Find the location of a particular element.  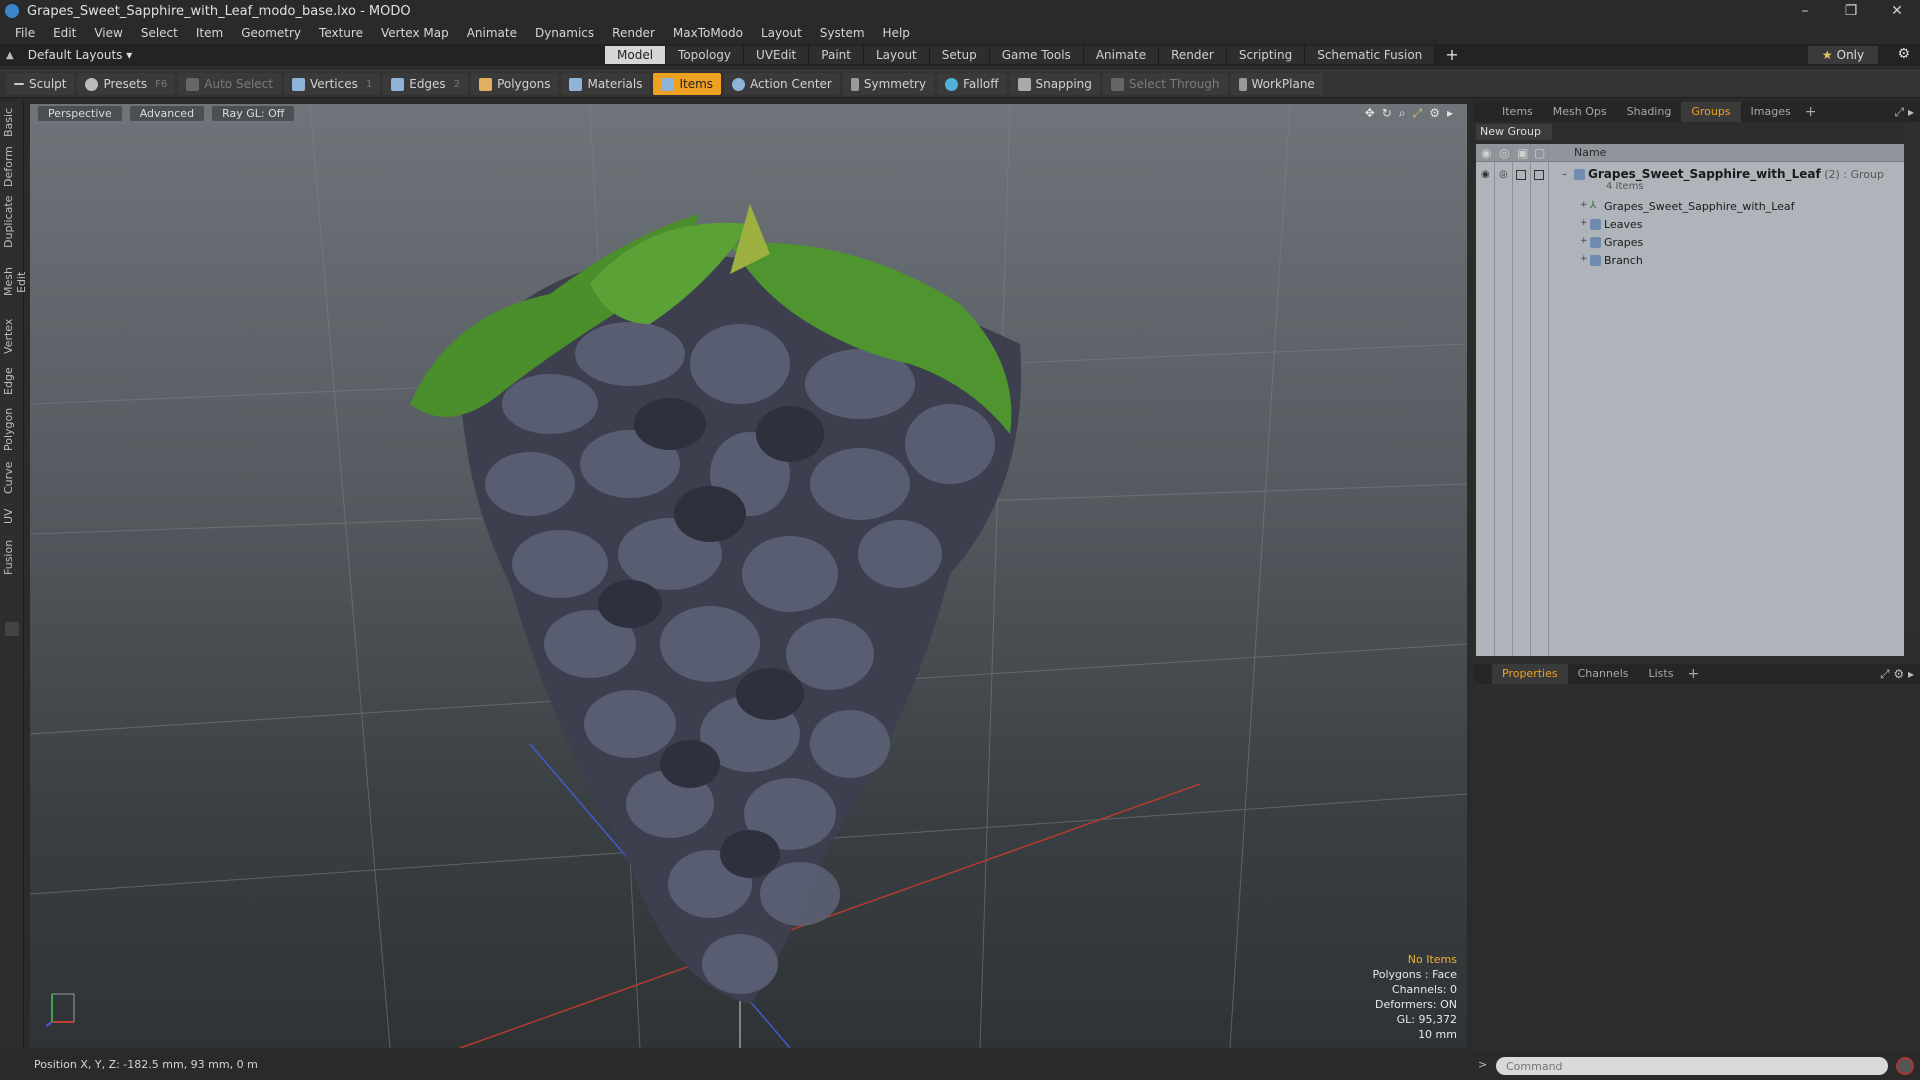

fit-icon: ⤢ is located at coordinates (1418, 113).